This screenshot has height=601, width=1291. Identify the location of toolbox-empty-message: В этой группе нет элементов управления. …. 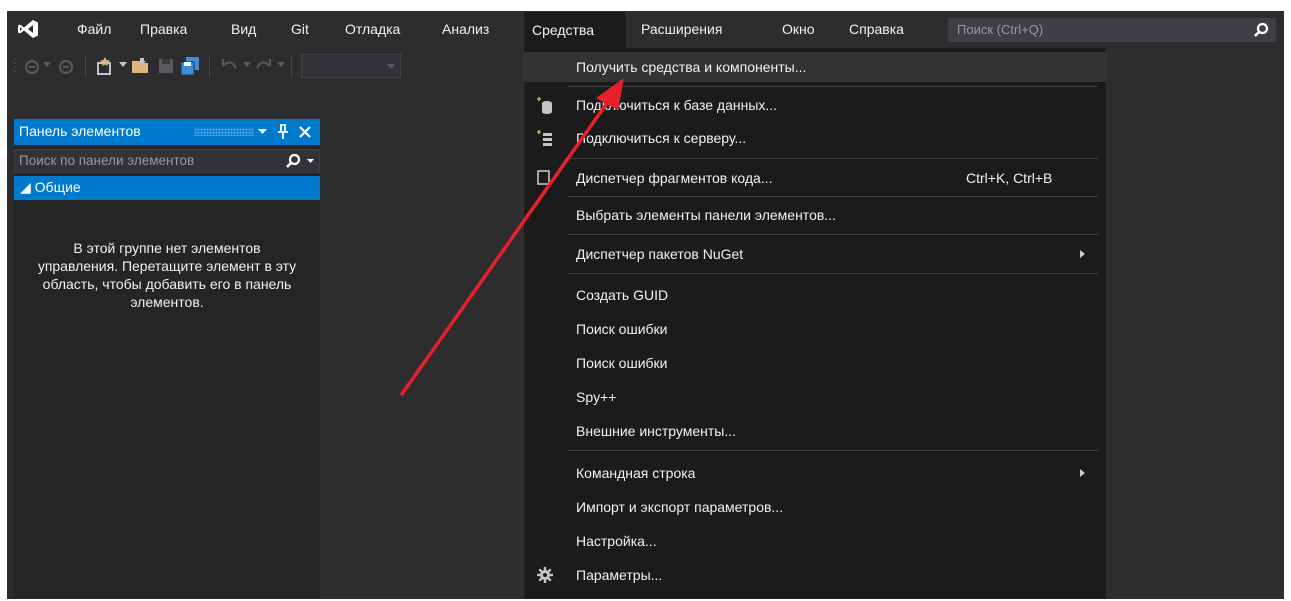
(167, 275).